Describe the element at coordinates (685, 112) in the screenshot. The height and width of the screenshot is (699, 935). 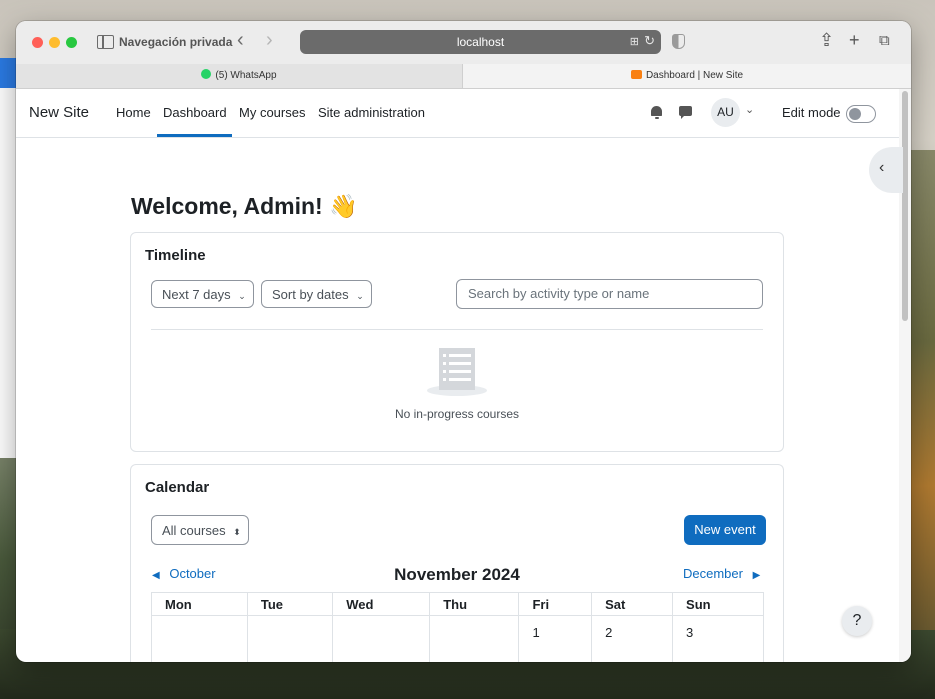
I see `messages-icon` at that location.